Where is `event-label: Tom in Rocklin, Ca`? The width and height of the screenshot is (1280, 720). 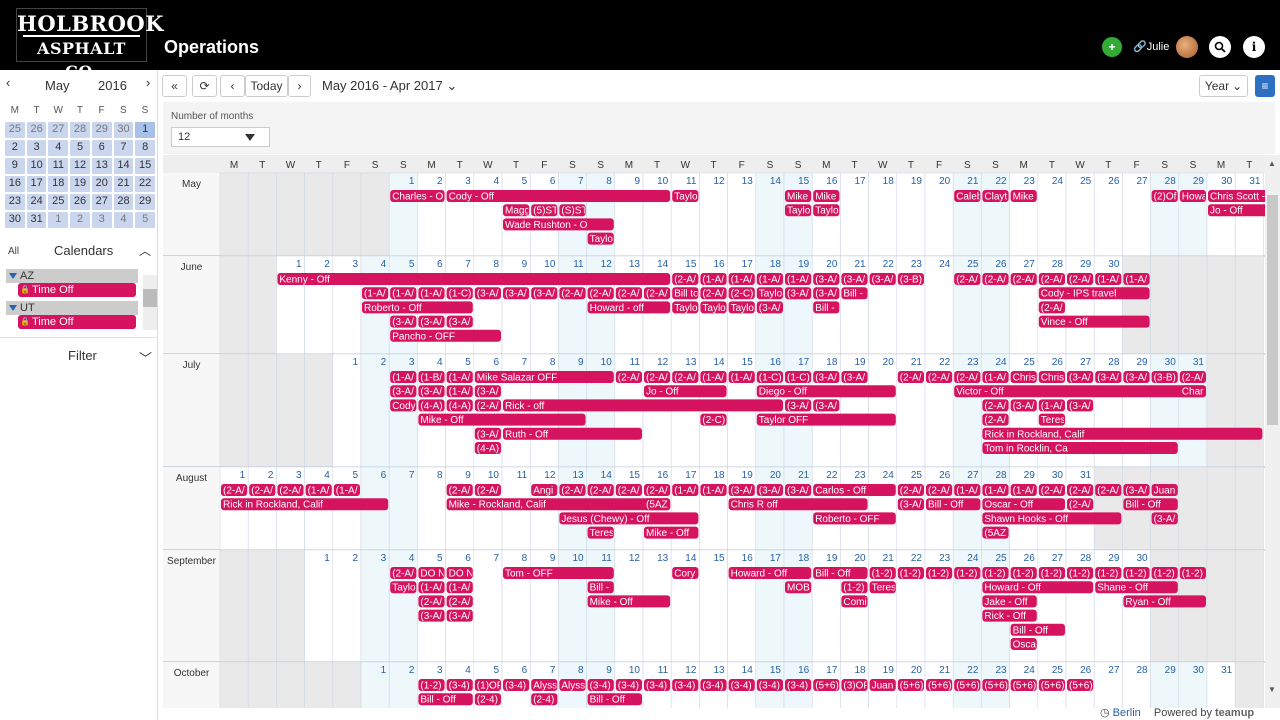 event-label: Tom in Rocklin, Ca is located at coordinates (1026, 449).